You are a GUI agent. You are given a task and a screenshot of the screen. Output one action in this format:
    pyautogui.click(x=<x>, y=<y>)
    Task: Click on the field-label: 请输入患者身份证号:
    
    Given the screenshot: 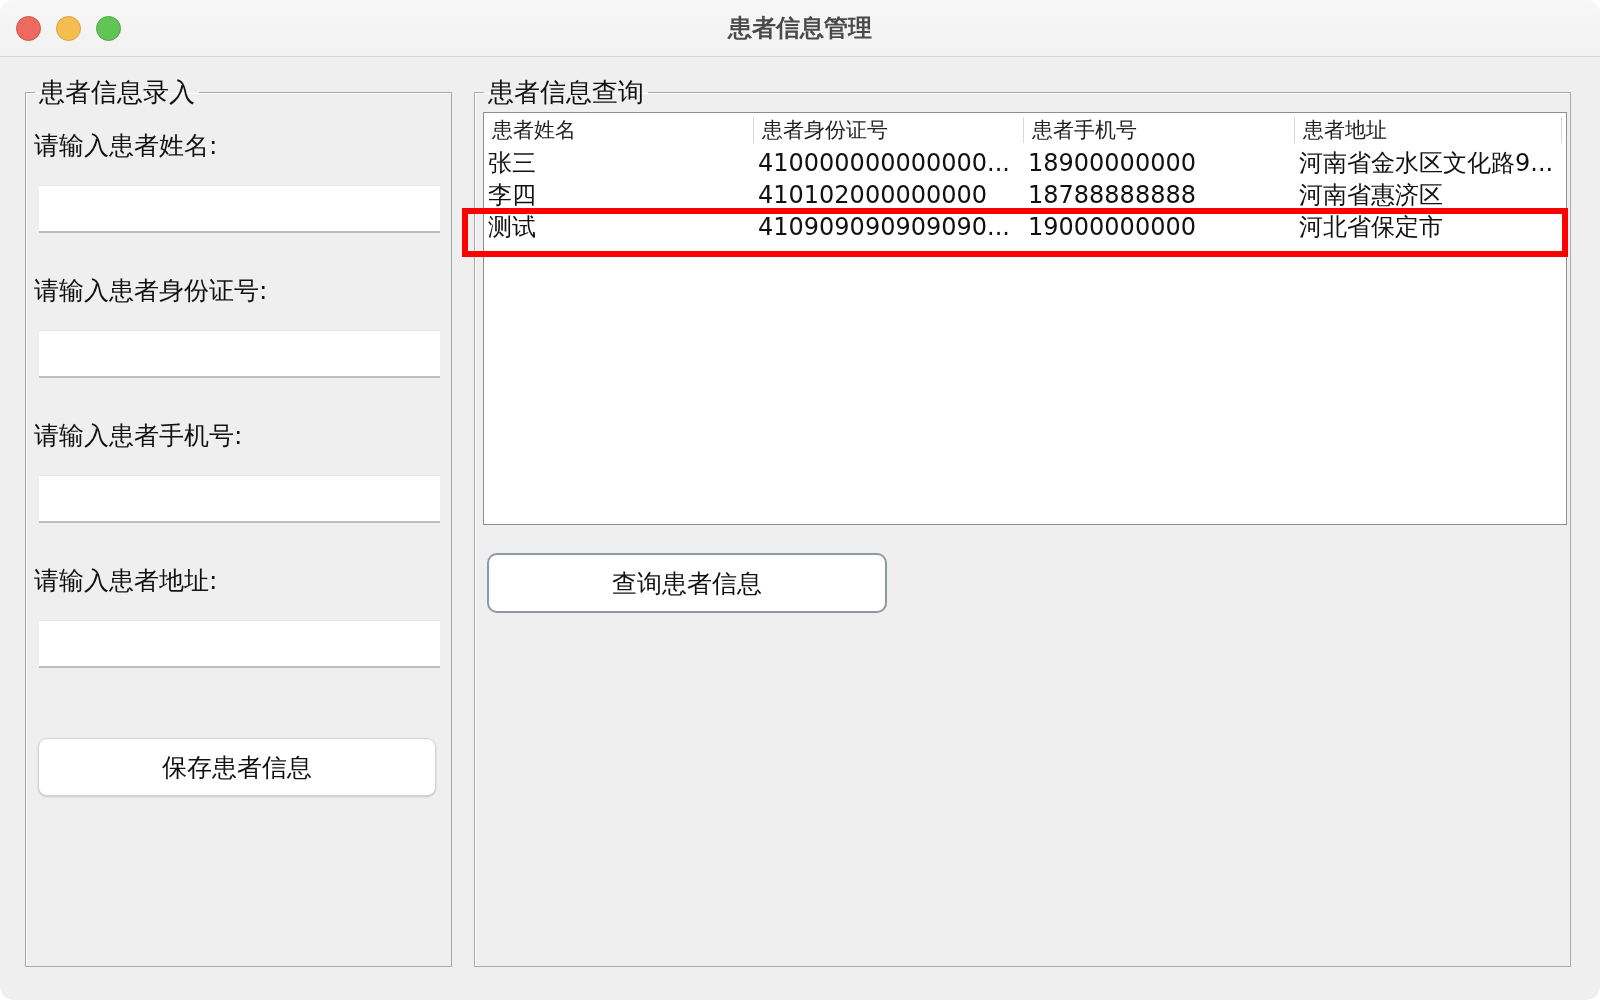 What is the action you would take?
    pyautogui.click(x=151, y=291)
    